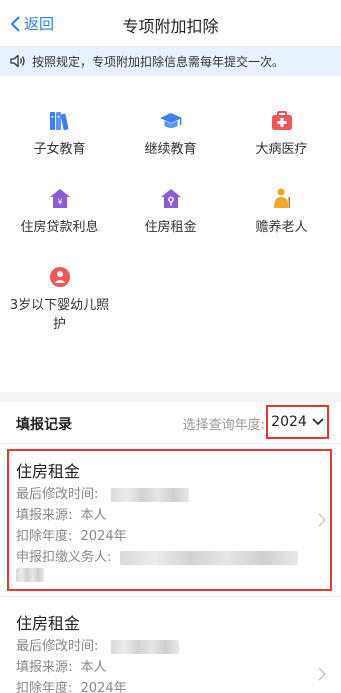 Image resolution: width=341 pixels, height=693 pixels. Describe the element at coordinates (170, 397) in the screenshot. I see `section-divider` at that location.